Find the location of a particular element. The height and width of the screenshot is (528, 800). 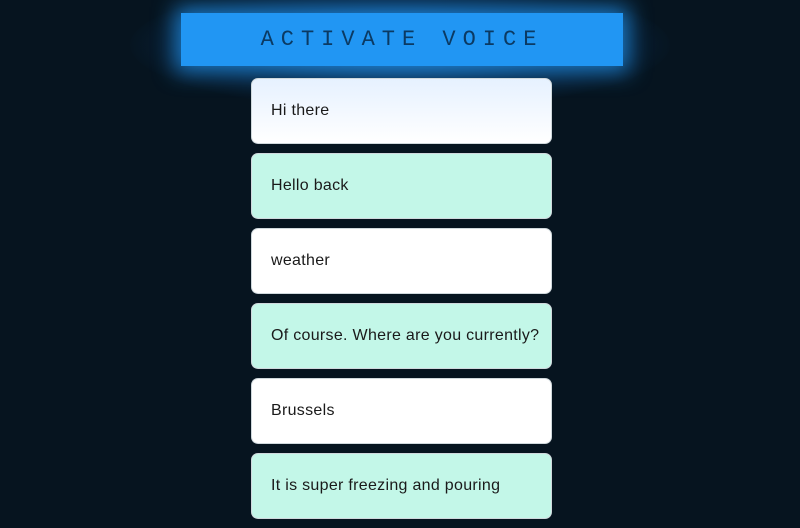

activate-voice-button: ACTIVATE VOICE is located at coordinates (402, 39).